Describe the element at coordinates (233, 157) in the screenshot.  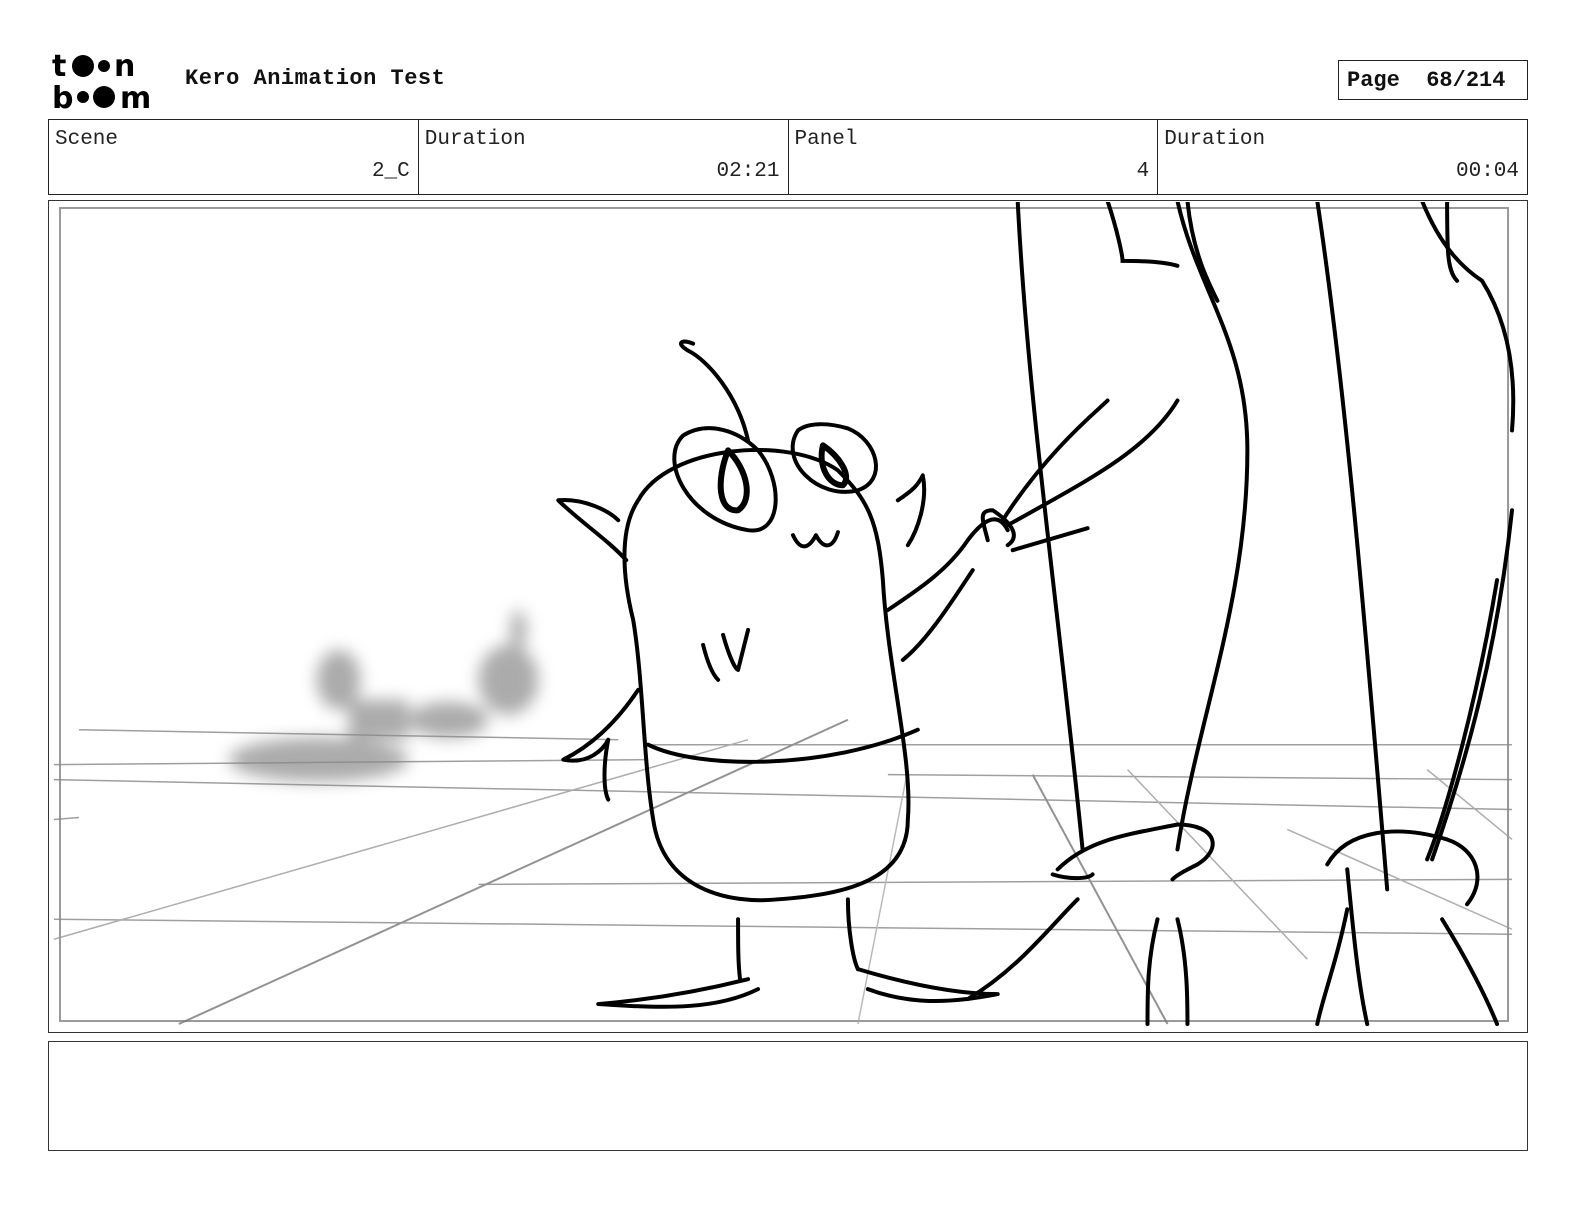
I see `scene-cell: Scene 2_C` at that location.